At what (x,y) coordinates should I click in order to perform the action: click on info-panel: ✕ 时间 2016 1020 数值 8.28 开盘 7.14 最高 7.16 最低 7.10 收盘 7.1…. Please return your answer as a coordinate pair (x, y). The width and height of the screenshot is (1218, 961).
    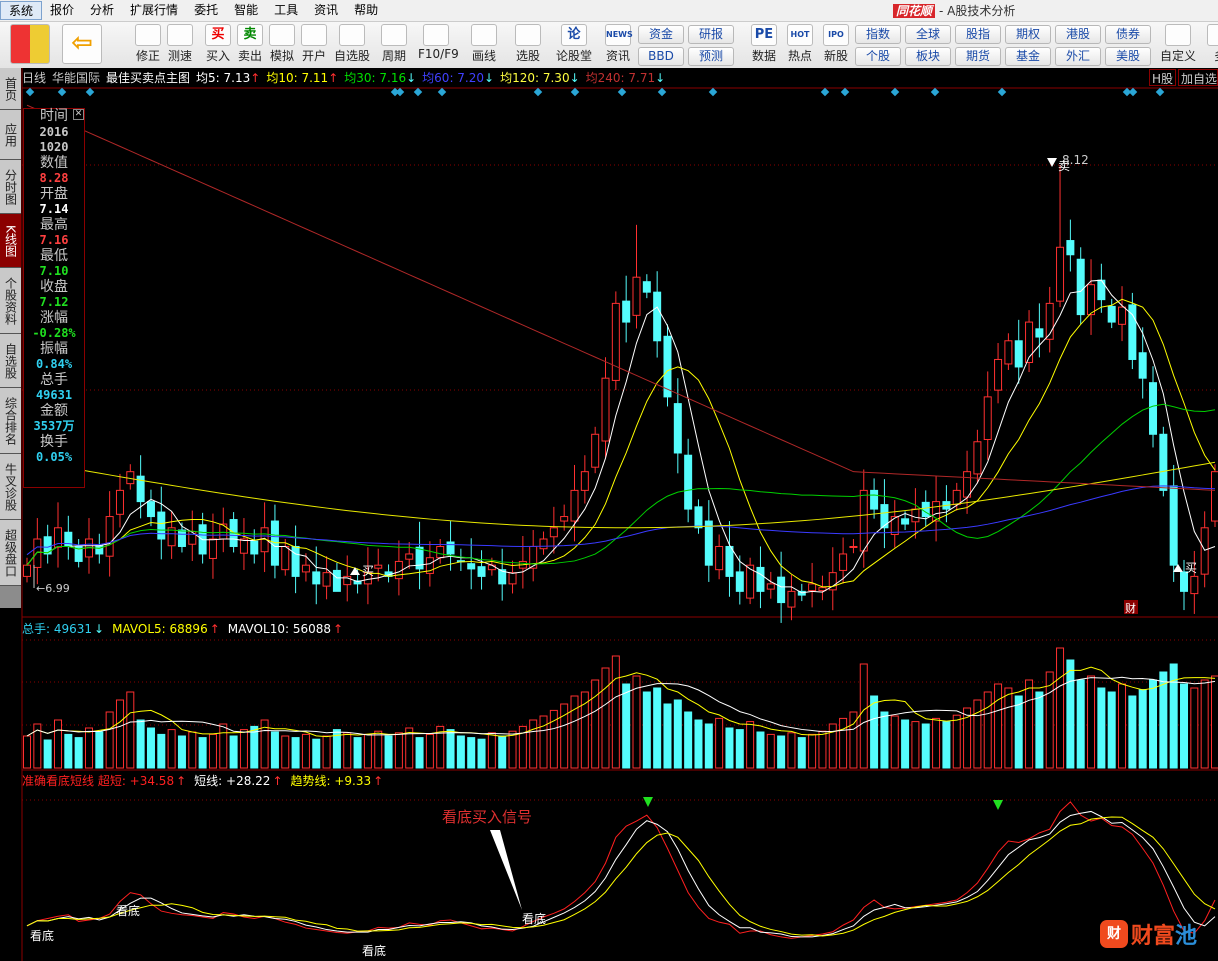
    Looking at the image, I should click on (54, 298).